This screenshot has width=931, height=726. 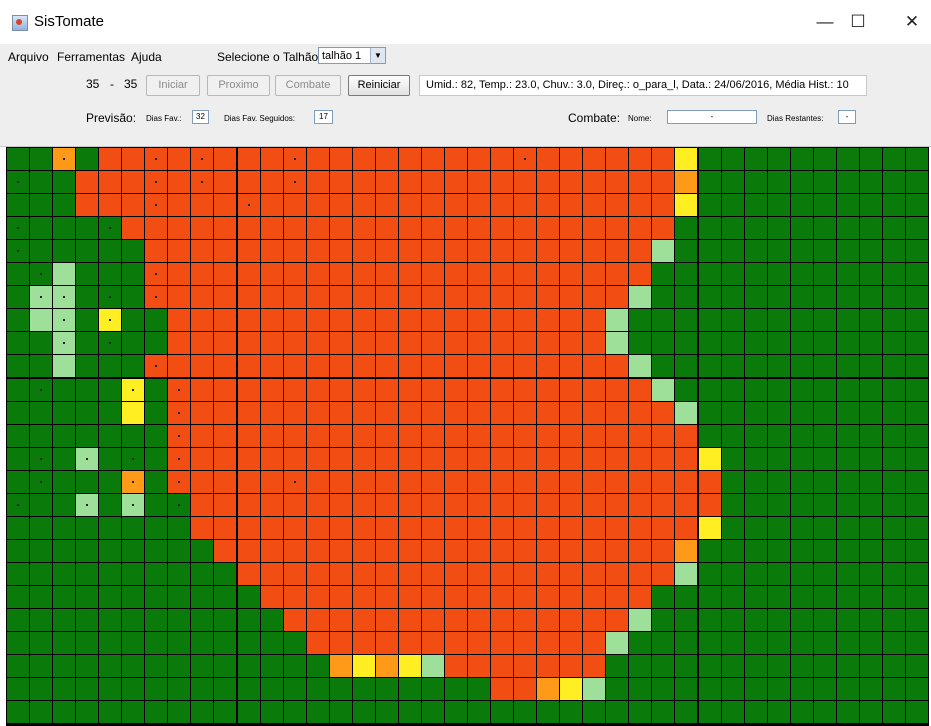 What do you see at coordinates (686, 551) in the screenshot?
I see `plant-cell-orange` at bounding box center [686, 551].